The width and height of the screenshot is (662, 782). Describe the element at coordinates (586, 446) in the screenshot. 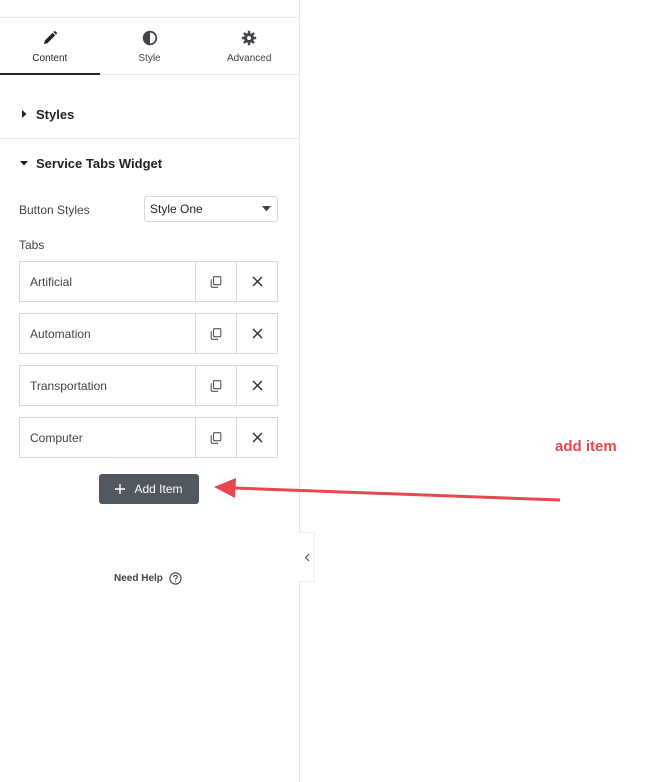

I see `annotation-label: add item` at that location.